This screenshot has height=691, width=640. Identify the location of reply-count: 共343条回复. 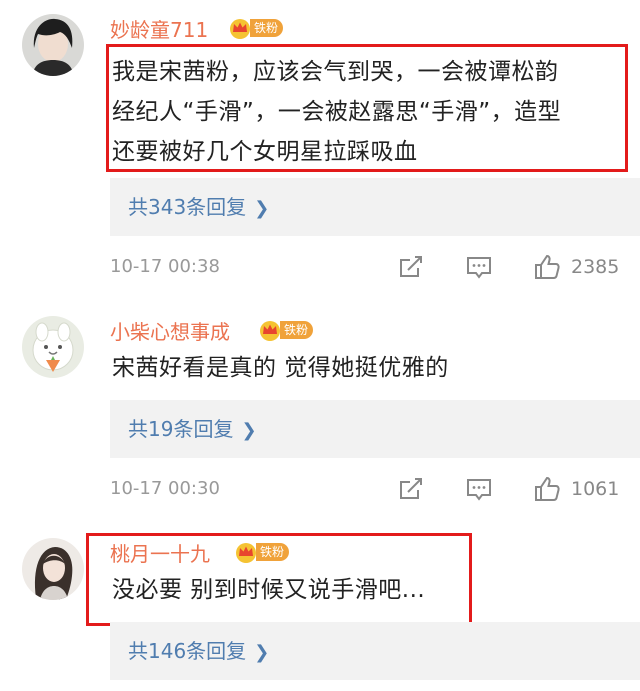
(187, 207).